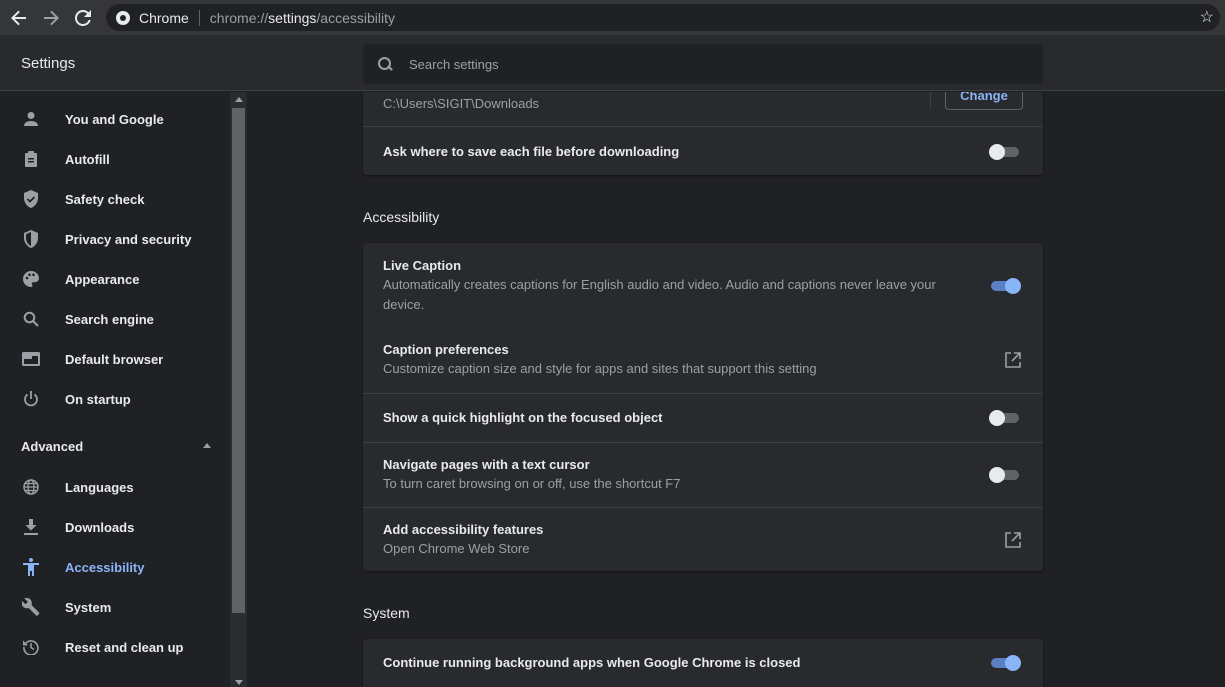 This screenshot has height=687, width=1225. I want to click on sidebar-item-languages: Languages, so click(115, 487).